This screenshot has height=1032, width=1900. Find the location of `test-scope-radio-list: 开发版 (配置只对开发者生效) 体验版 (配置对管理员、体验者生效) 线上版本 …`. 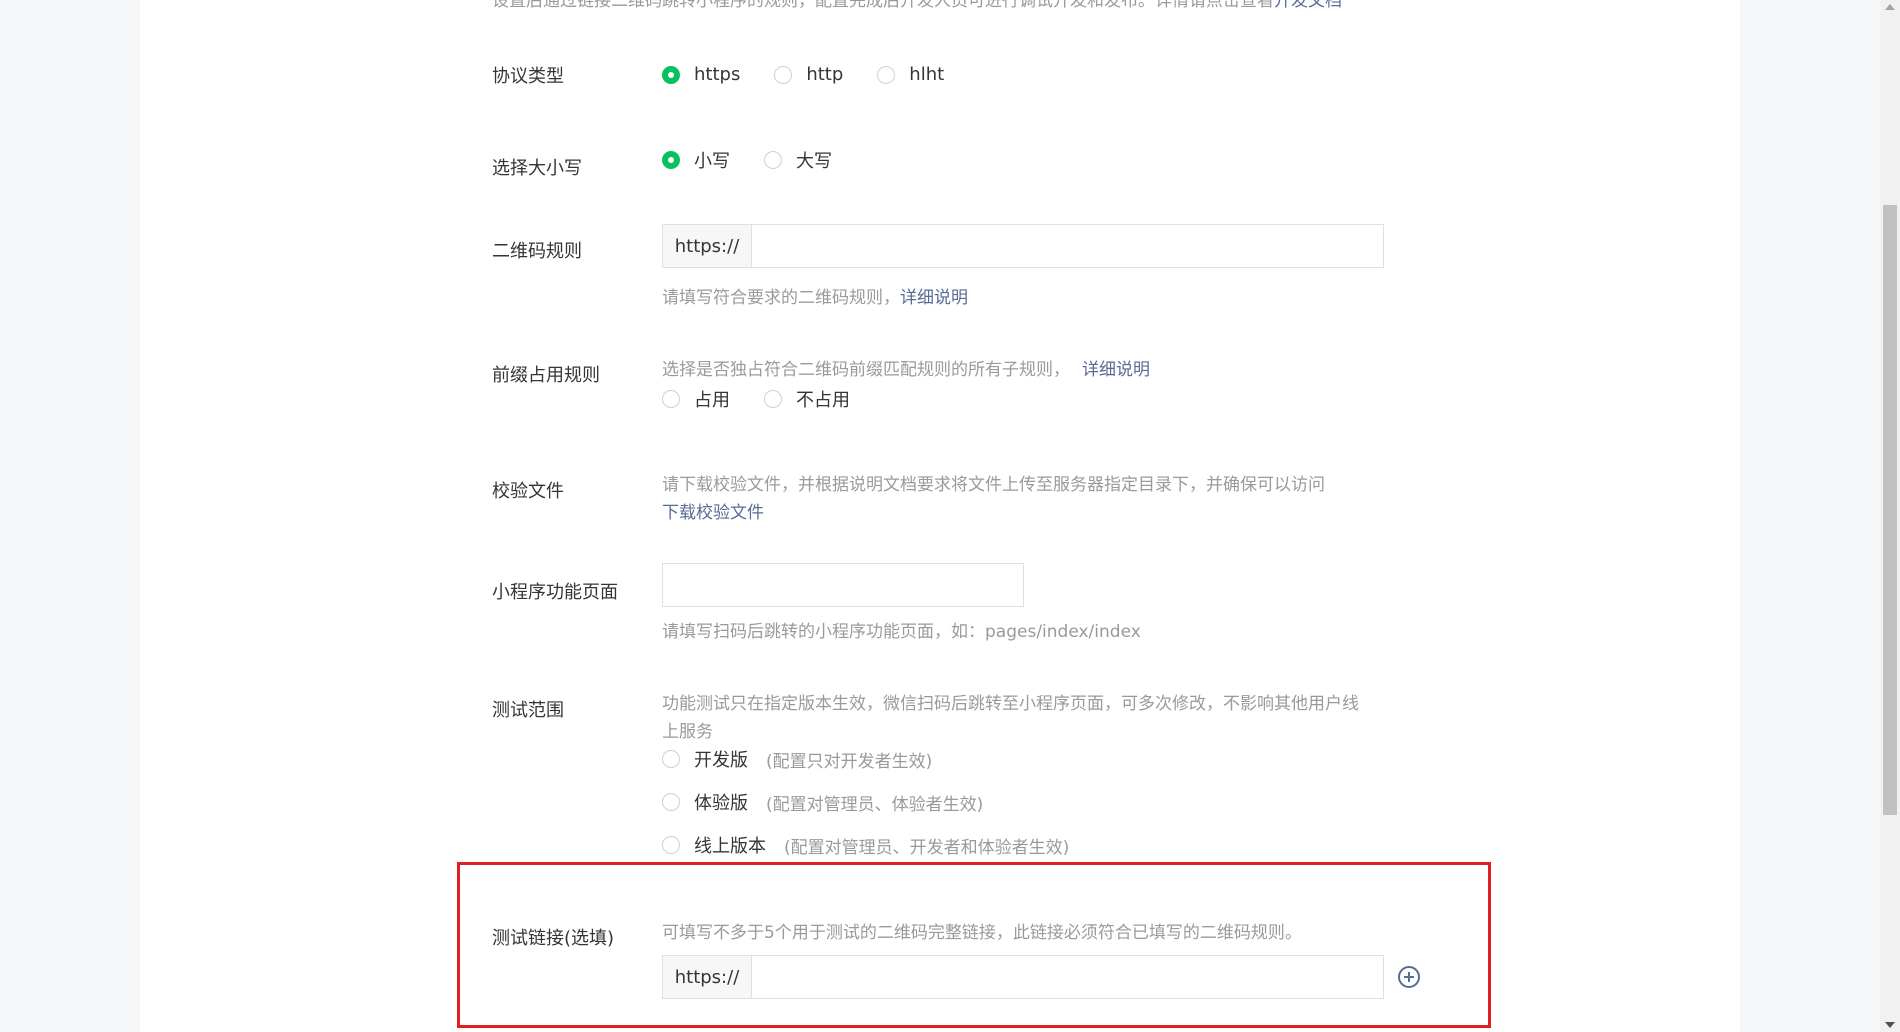

test-scope-radio-list: 开发版 (配置只对开发者生效) 体验版 (配置对管理员、体验者生效) 线上版本 … is located at coordinates (882, 803).